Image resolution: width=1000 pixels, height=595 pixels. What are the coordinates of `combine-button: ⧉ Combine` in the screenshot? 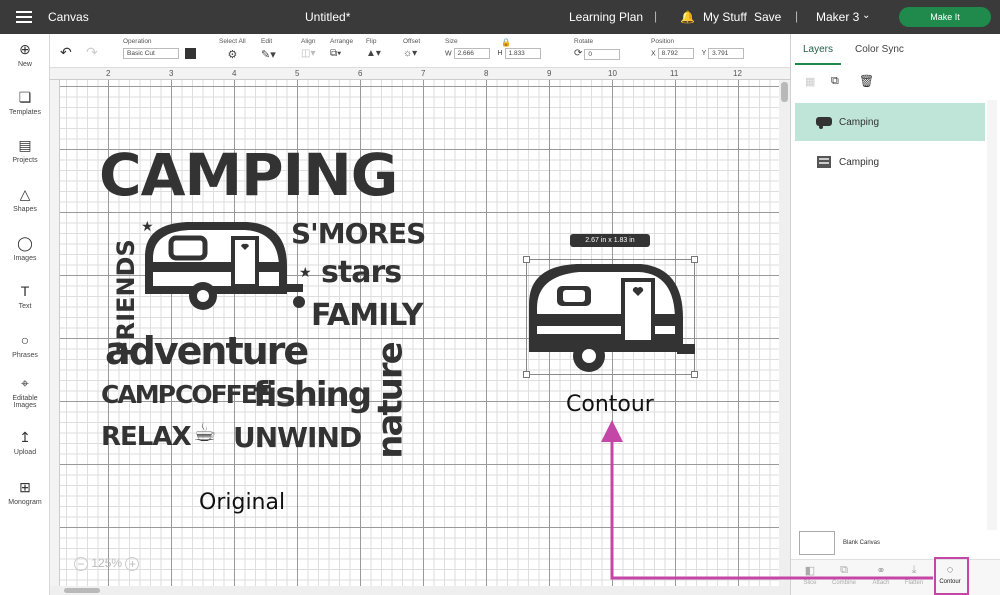 It's located at (844, 575).